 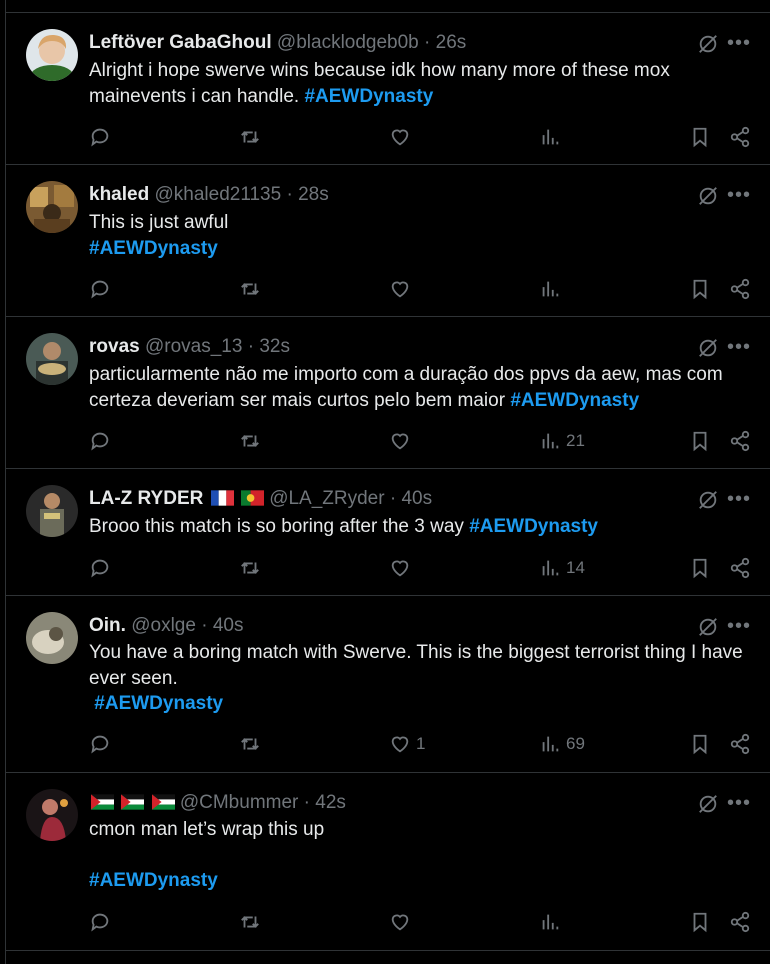 What do you see at coordinates (114, 346) in the screenshot?
I see `display-name: rovas` at bounding box center [114, 346].